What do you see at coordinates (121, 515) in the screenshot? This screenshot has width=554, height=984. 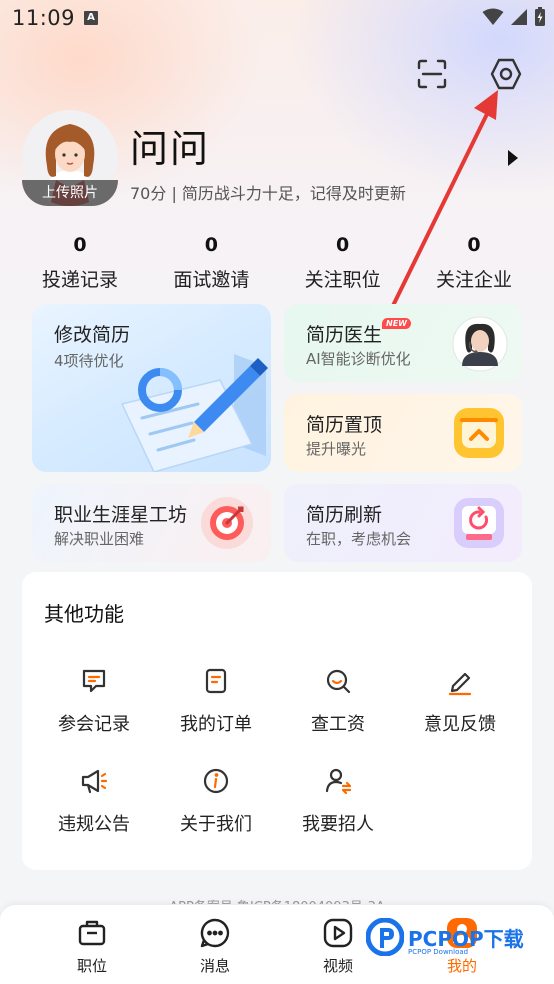 I see `card-title: 职业生涯星工坊` at bounding box center [121, 515].